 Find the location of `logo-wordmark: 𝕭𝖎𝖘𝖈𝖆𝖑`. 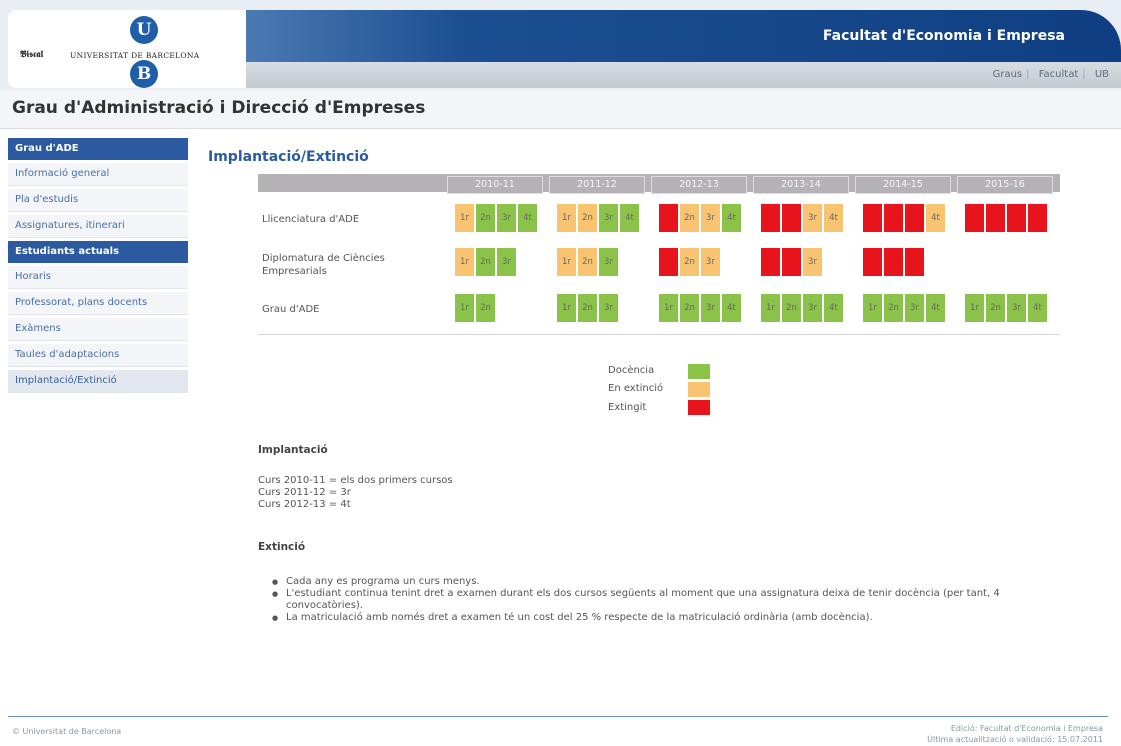

logo-wordmark: 𝕭𝖎𝖘𝖈𝖆𝖑 is located at coordinates (32, 55).